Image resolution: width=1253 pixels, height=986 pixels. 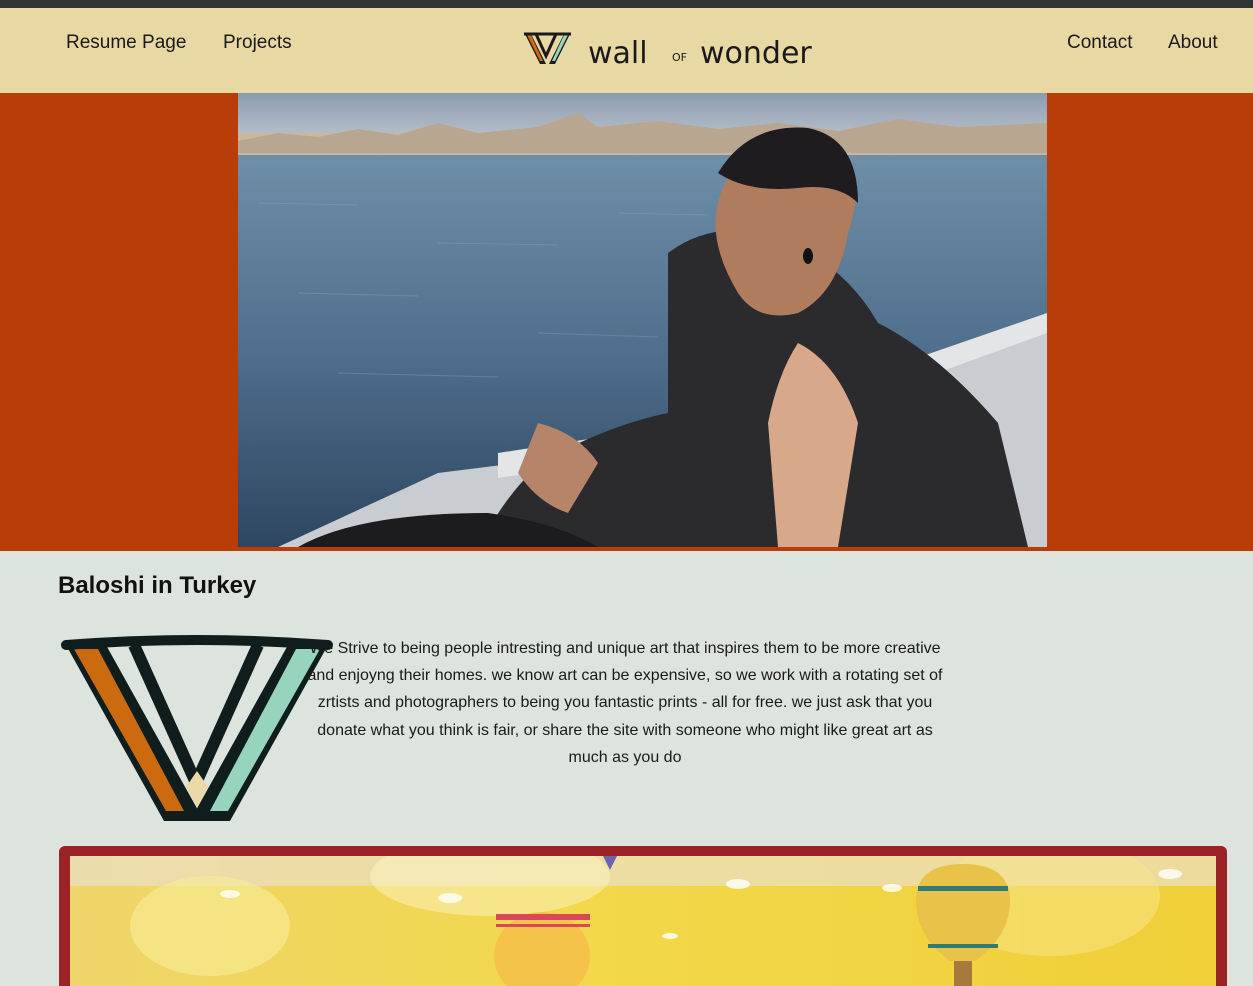 I want to click on nav-about: About, so click(x=1193, y=43).